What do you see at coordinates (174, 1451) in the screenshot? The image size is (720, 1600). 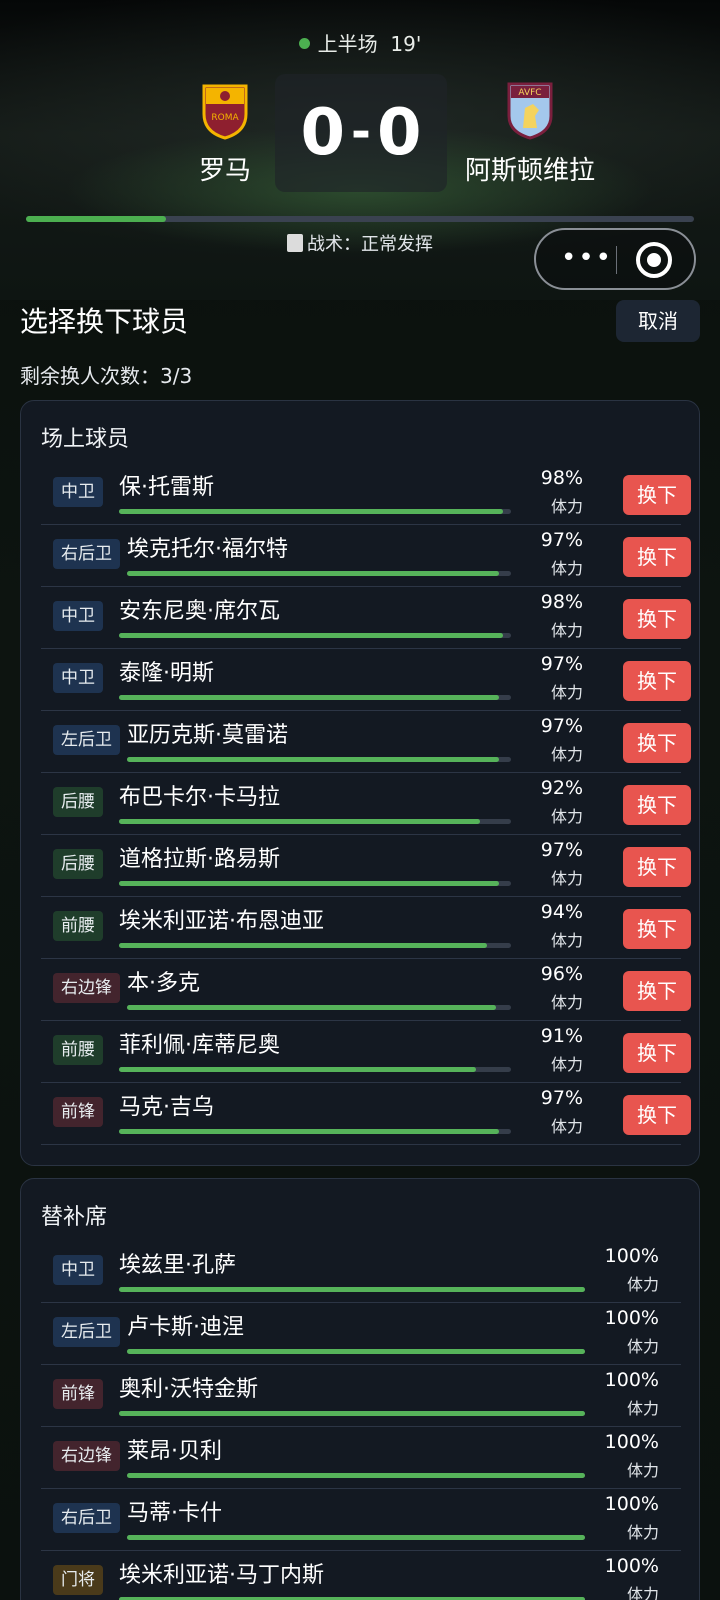 I see `player-name: 莱昂·贝利` at bounding box center [174, 1451].